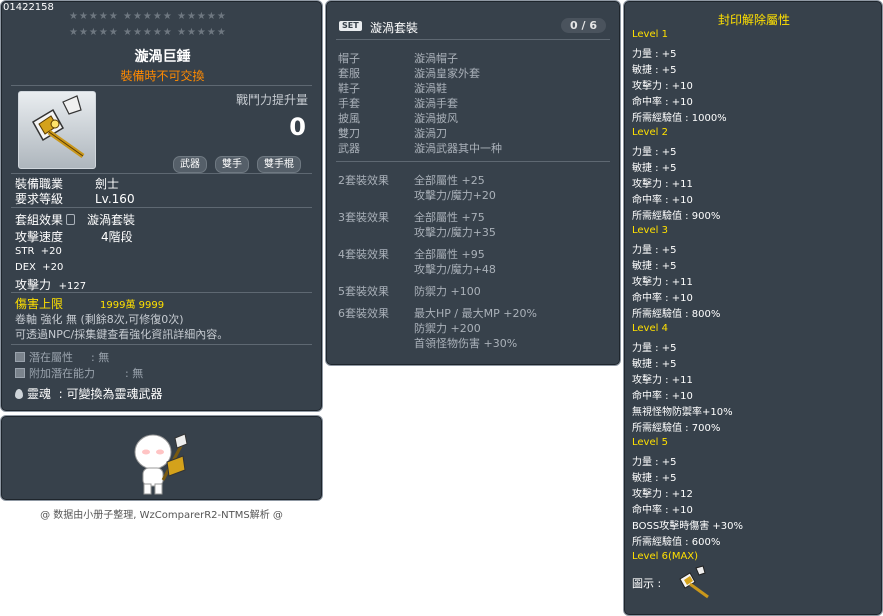 This screenshot has width=883, height=616. I want to click on set-part-name: 漩渦武器其中一种, so click(458, 148).